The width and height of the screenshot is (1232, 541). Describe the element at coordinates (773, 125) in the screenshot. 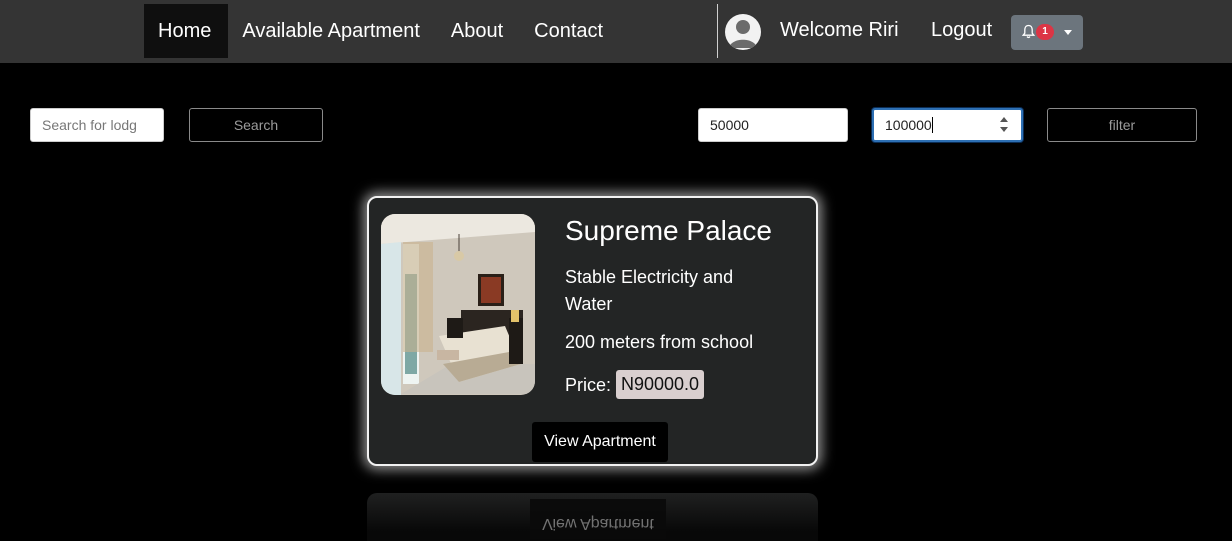

I see `min-price-input: 50000` at that location.